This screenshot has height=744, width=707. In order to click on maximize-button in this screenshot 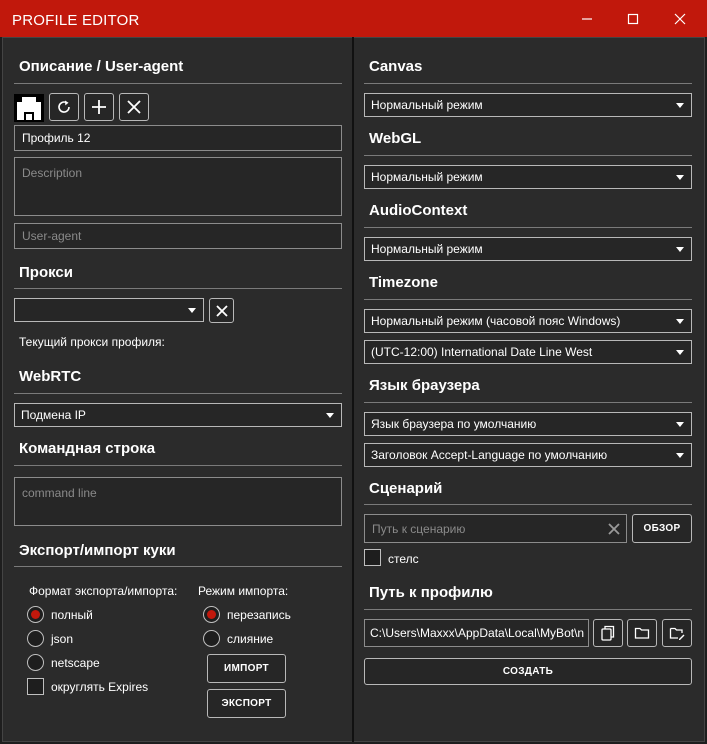, I will do `click(633, 19)`.